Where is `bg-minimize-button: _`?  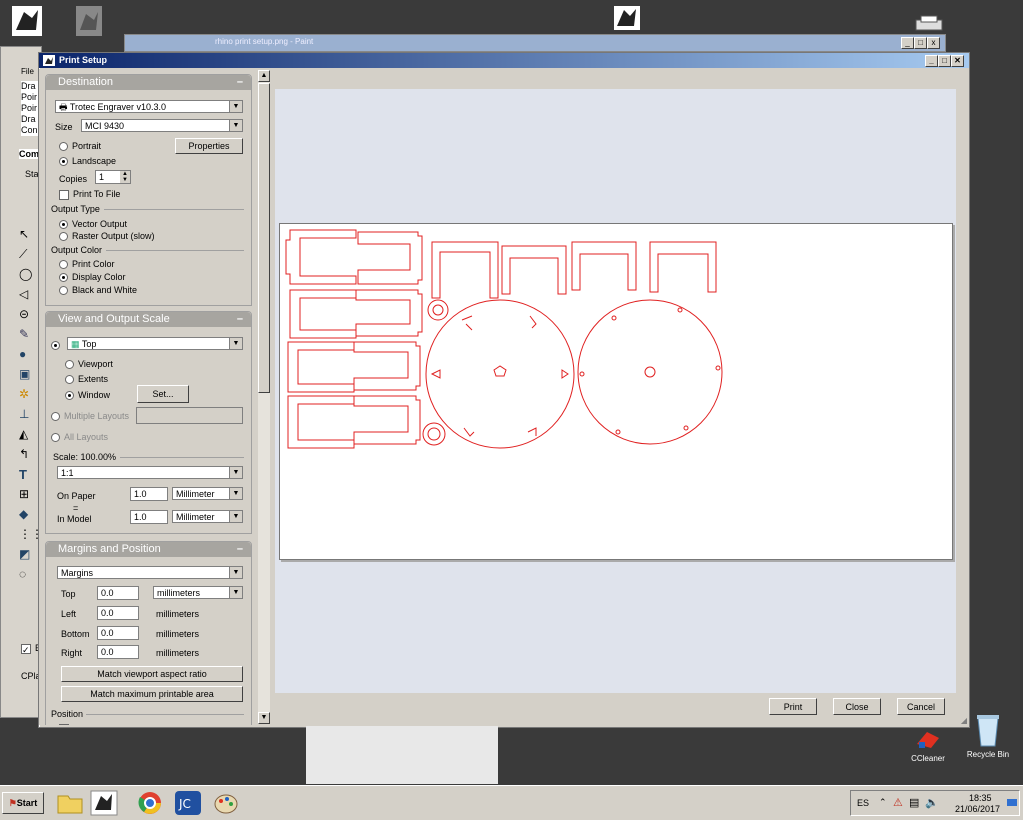 bg-minimize-button: _ is located at coordinates (907, 43).